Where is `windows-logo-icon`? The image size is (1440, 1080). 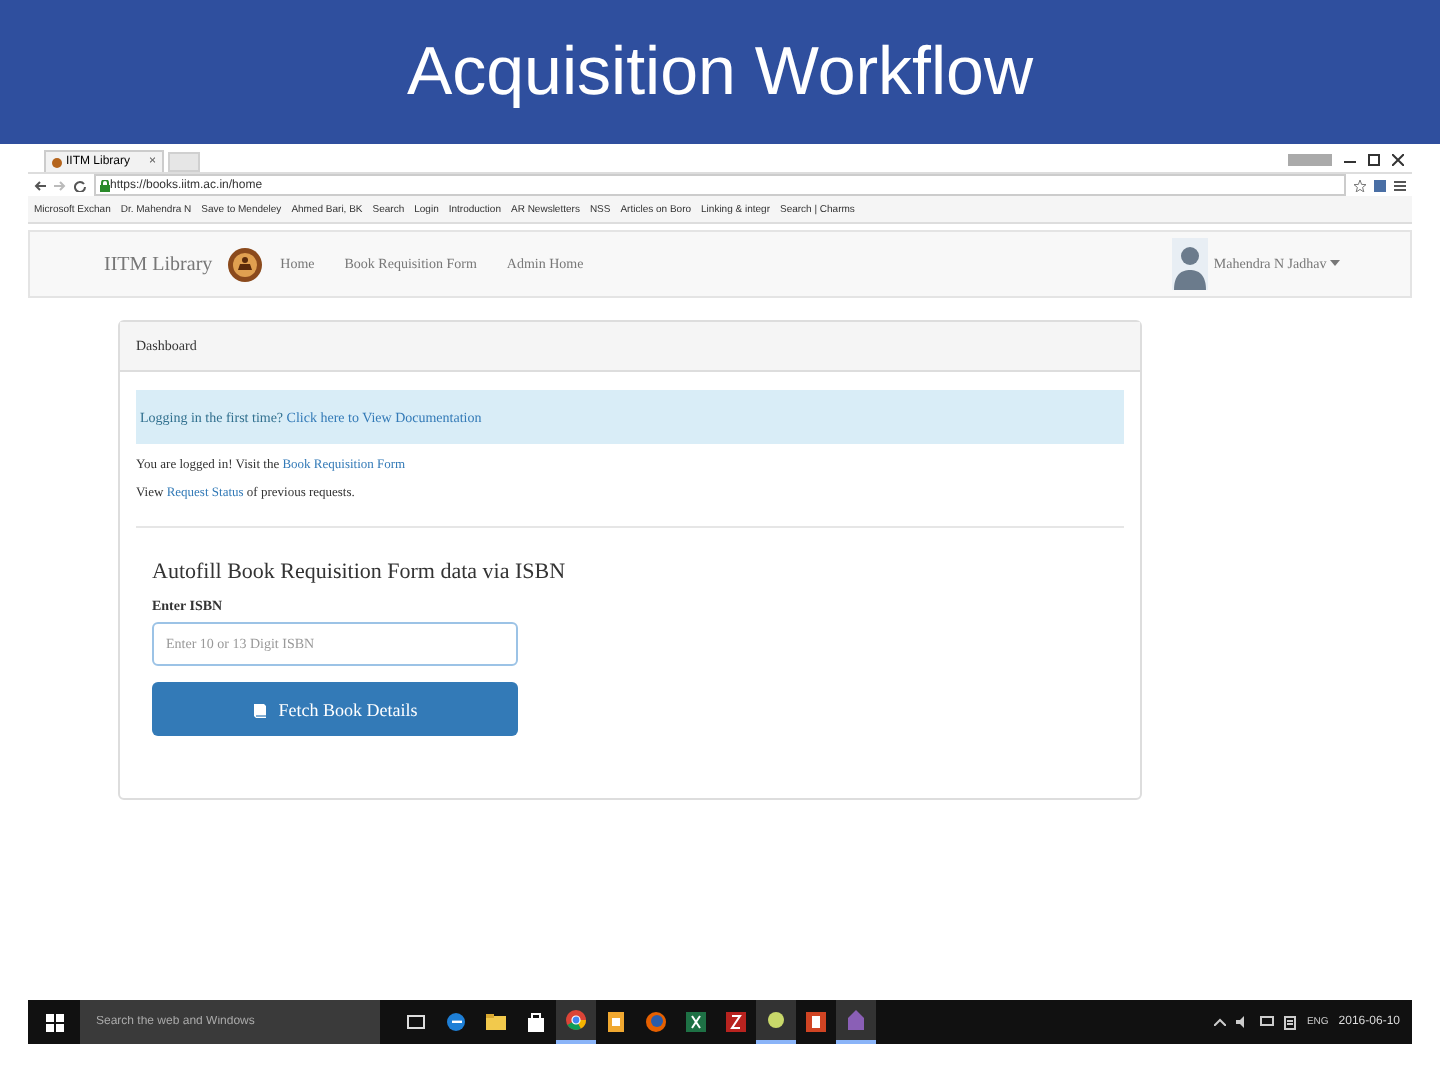 windows-logo-icon is located at coordinates (54, 1022).